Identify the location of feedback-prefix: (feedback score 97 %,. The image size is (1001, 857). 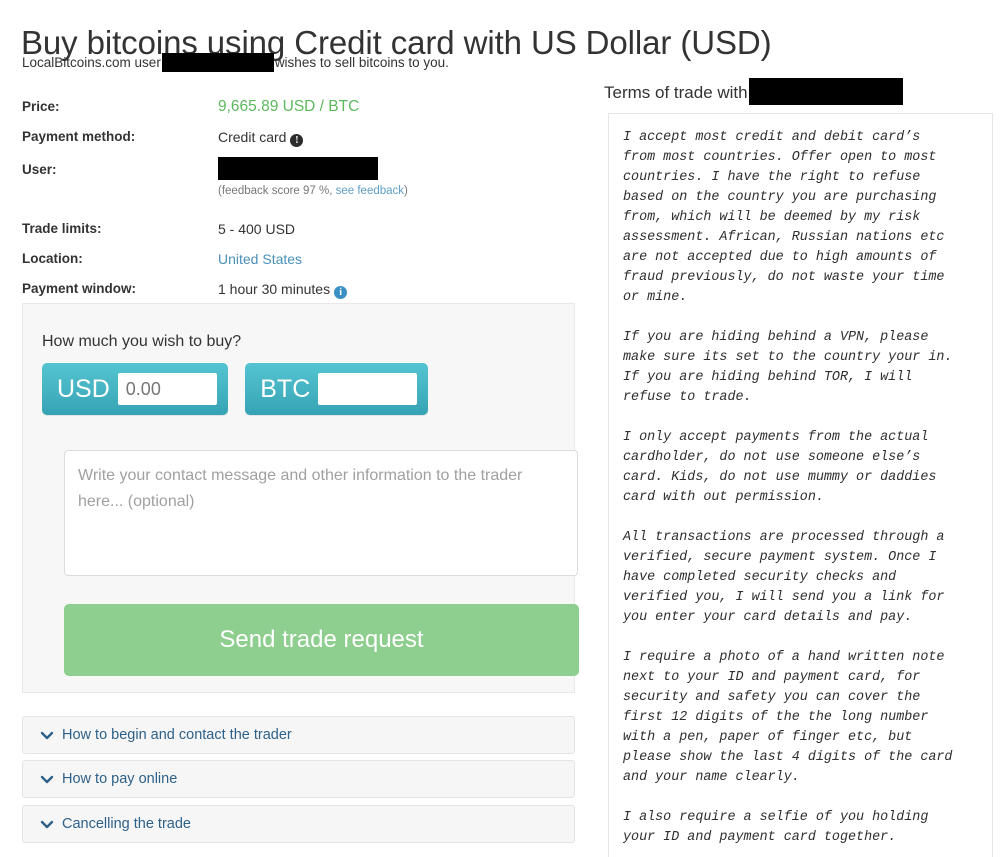
(277, 191).